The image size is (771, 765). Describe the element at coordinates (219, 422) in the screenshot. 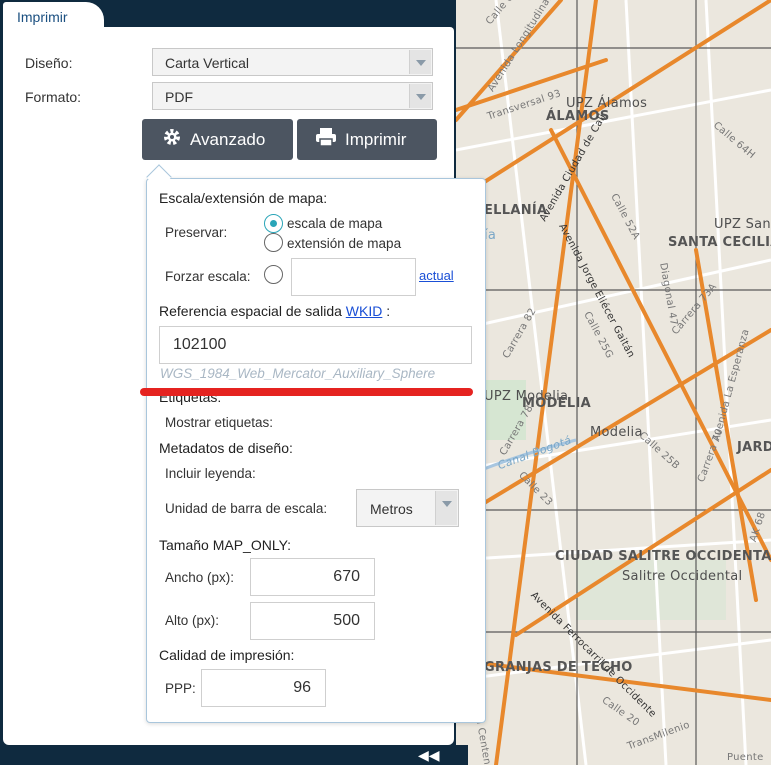

I see `show-labels-label: Mostrar etiquetas:` at that location.